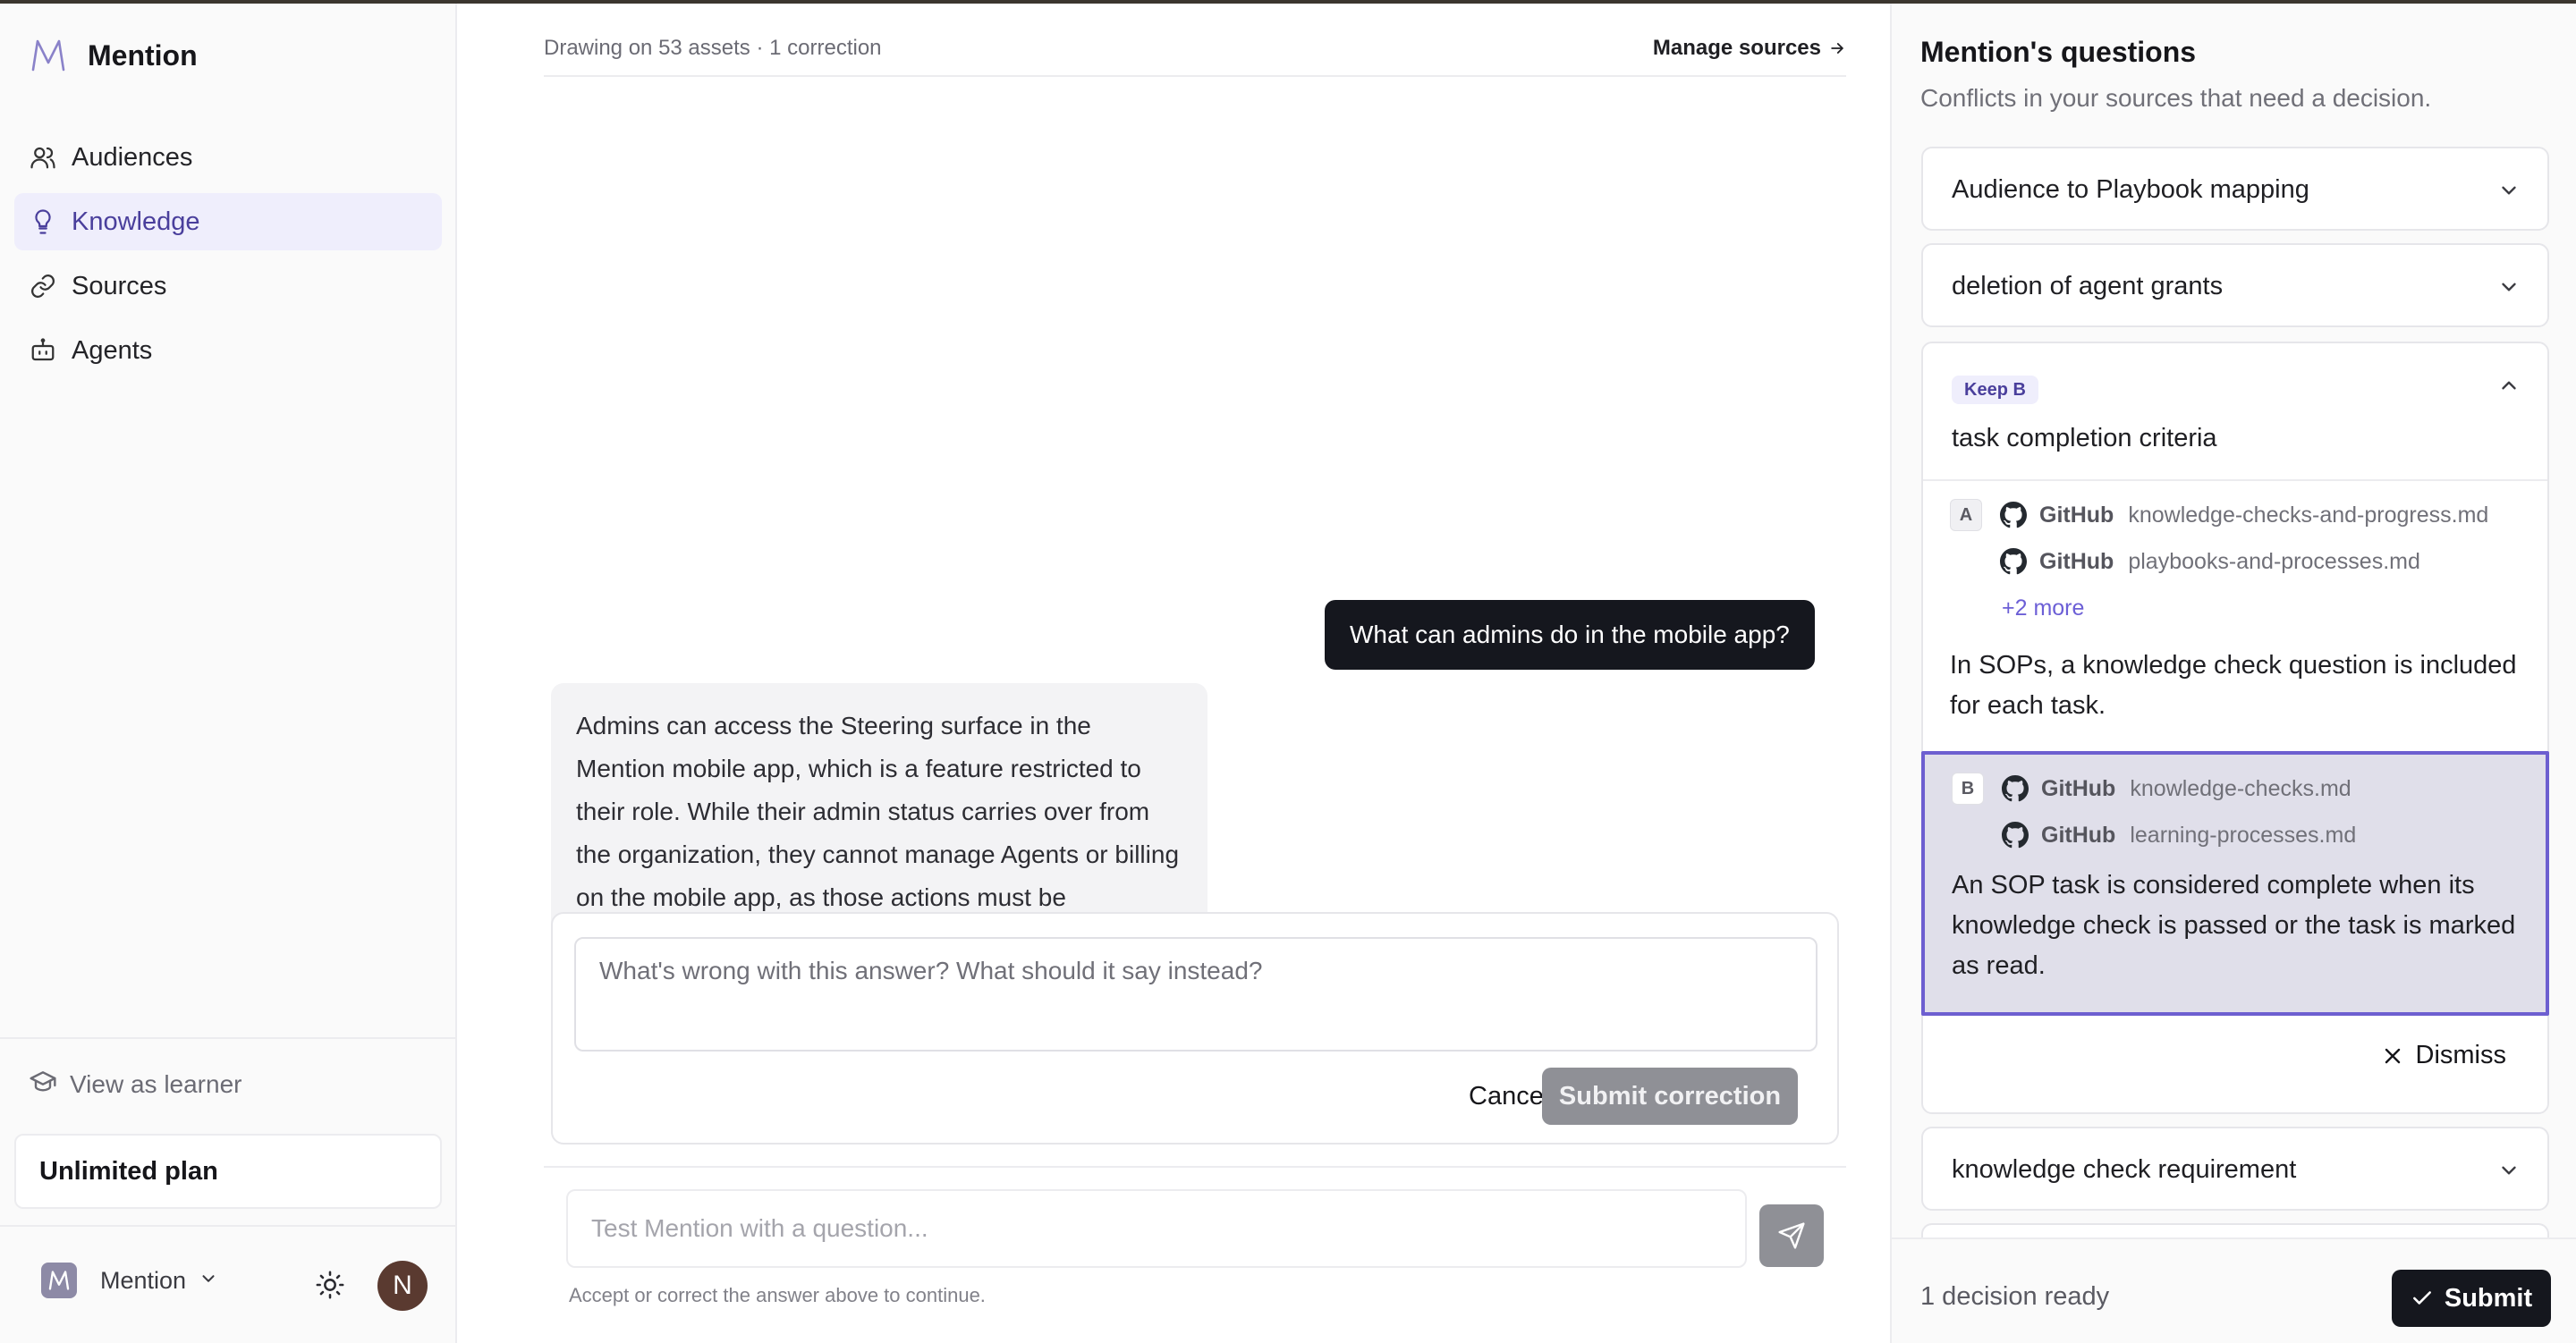  Describe the element at coordinates (1837, 48) in the screenshot. I see `arrow-right-icon` at that location.